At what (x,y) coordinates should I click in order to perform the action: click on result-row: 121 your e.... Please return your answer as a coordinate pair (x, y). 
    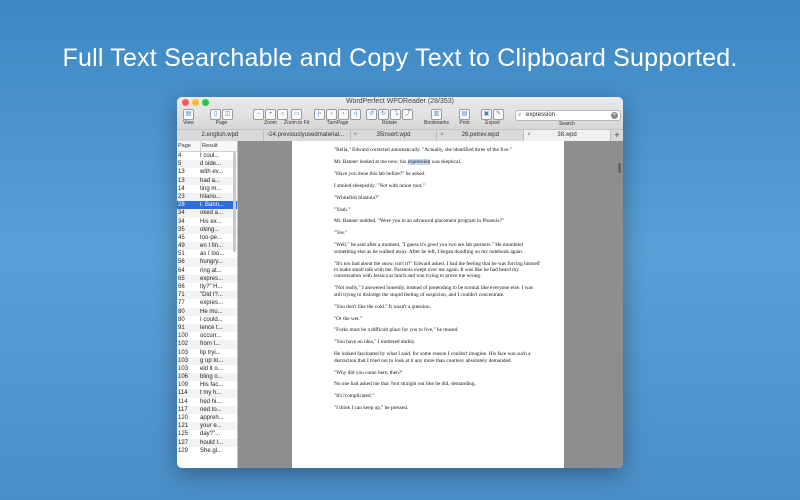
    Looking at the image, I should click on (207, 426).